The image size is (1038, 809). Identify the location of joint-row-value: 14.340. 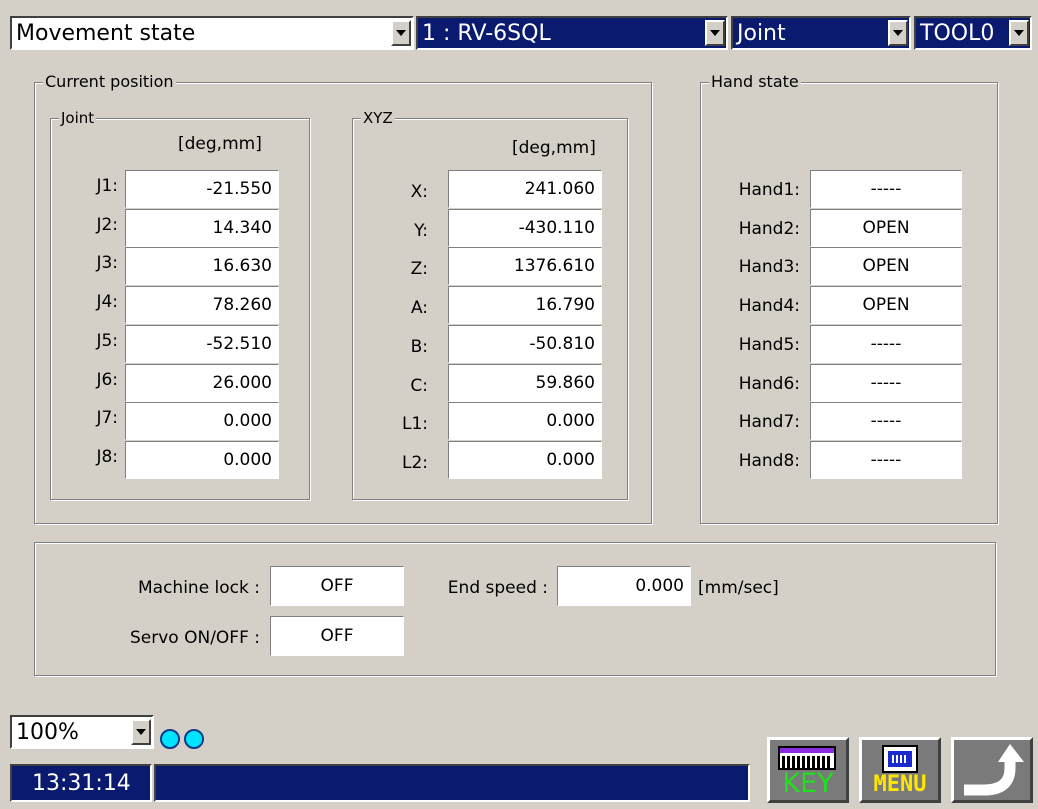
(202, 227).